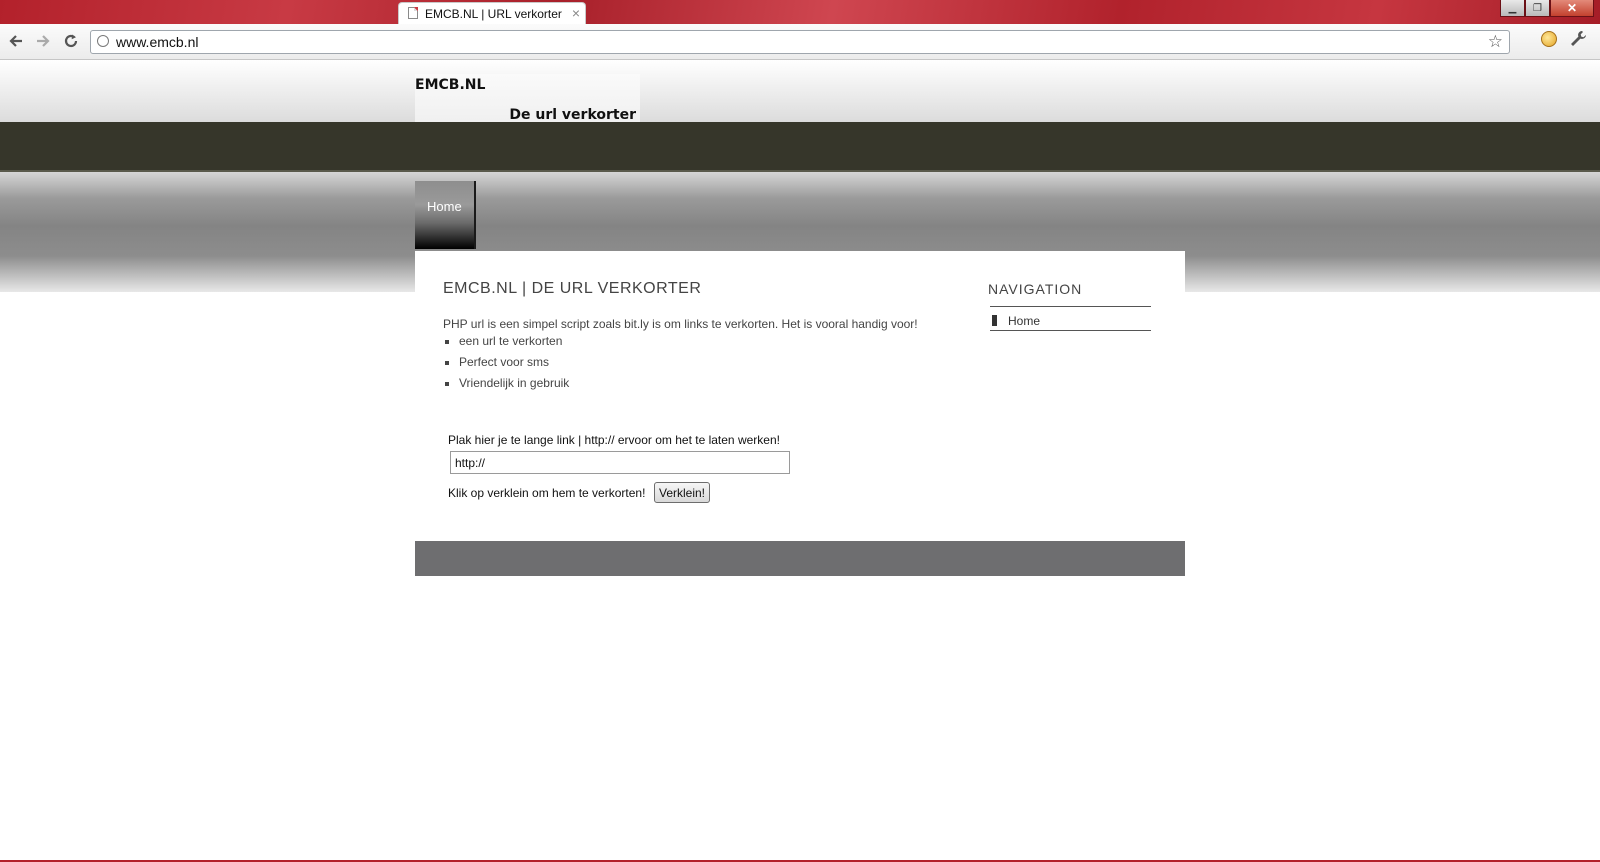 The width and height of the screenshot is (1600, 862). Describe the element at coordinates (576, 13) in the screenshot. I see `tab-close-icon: ×` at that location.